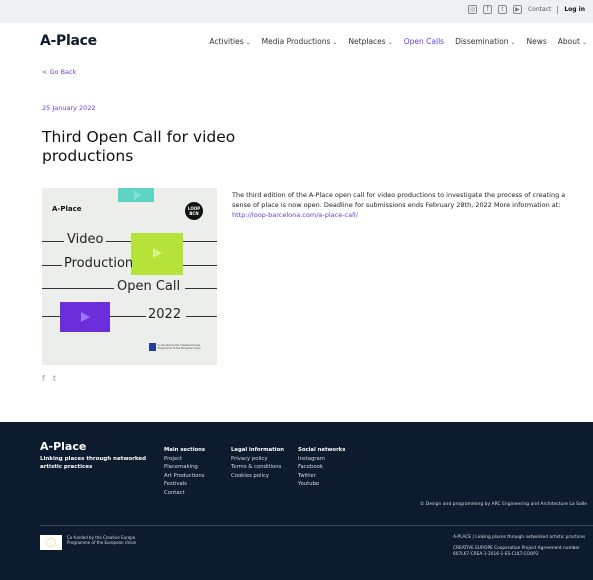 The height and width of the screenshot is (580, 593). What do you see at coordinates (68, 41) in the screenshot?
I see `site-logo: A-Place` at bounding box center [68, 41].